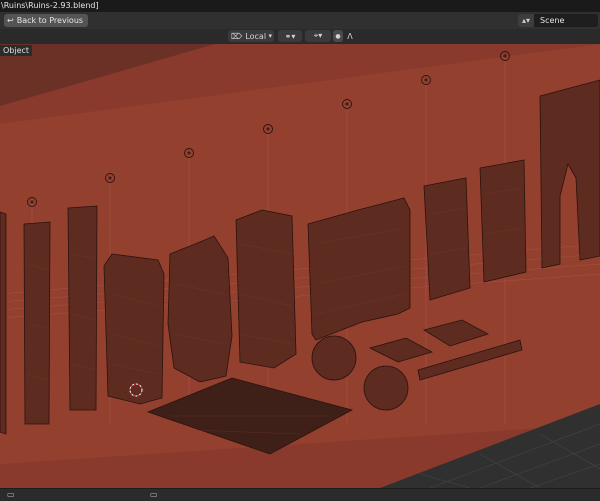 Image resolution: width=600 pixels, height=501 pixels. Describe the element at coordinates (300, 21) in the screenshot. I see `top-bar: ↩ Back to Previous ▴▾ Scene` at that location.